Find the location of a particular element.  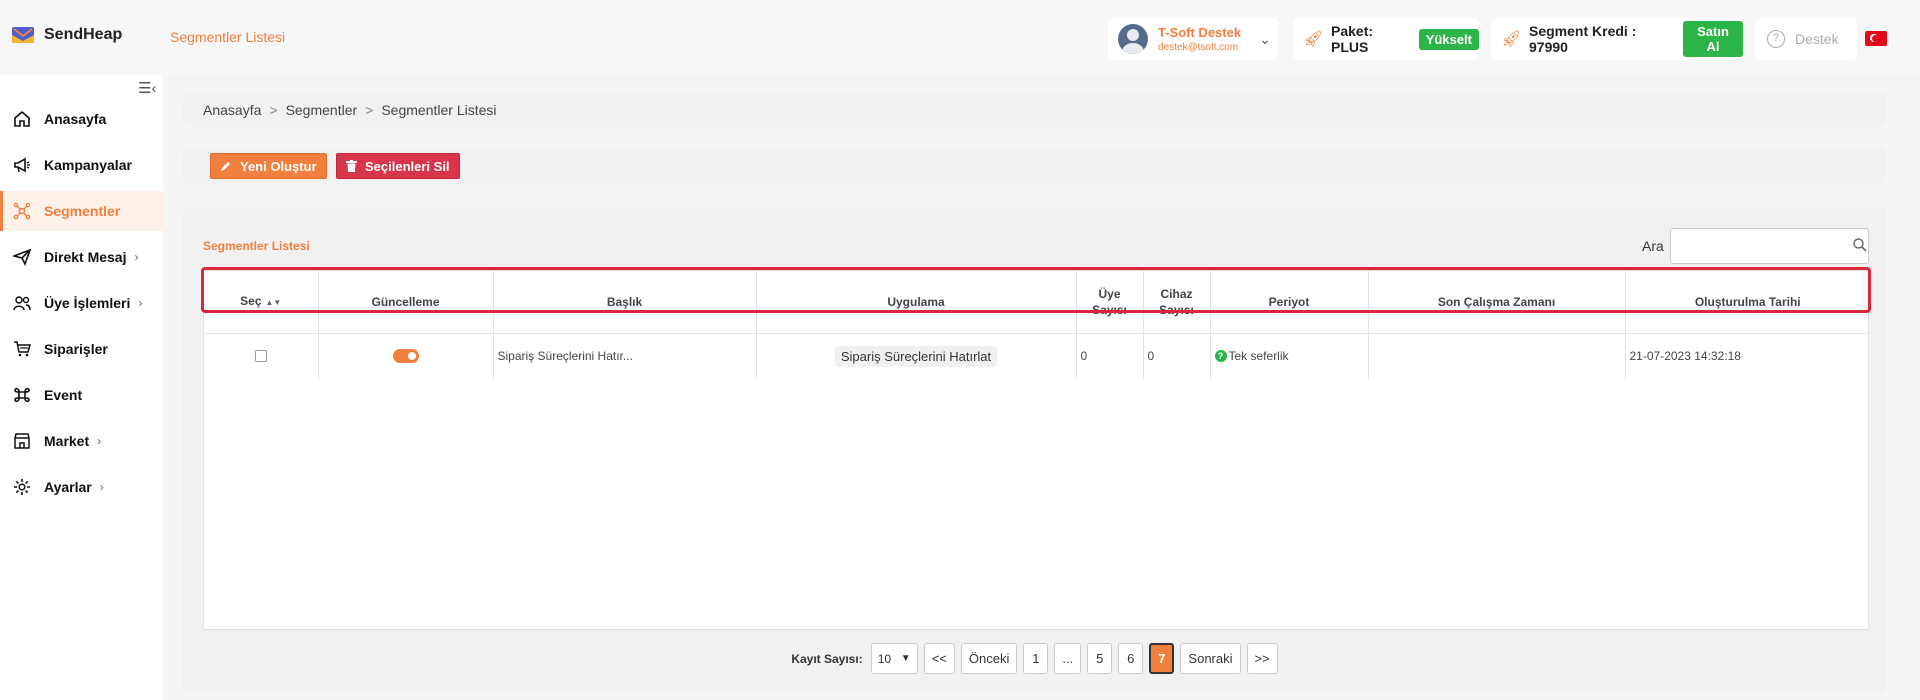

logo: SendHeap is located at coordinates (67, 35).